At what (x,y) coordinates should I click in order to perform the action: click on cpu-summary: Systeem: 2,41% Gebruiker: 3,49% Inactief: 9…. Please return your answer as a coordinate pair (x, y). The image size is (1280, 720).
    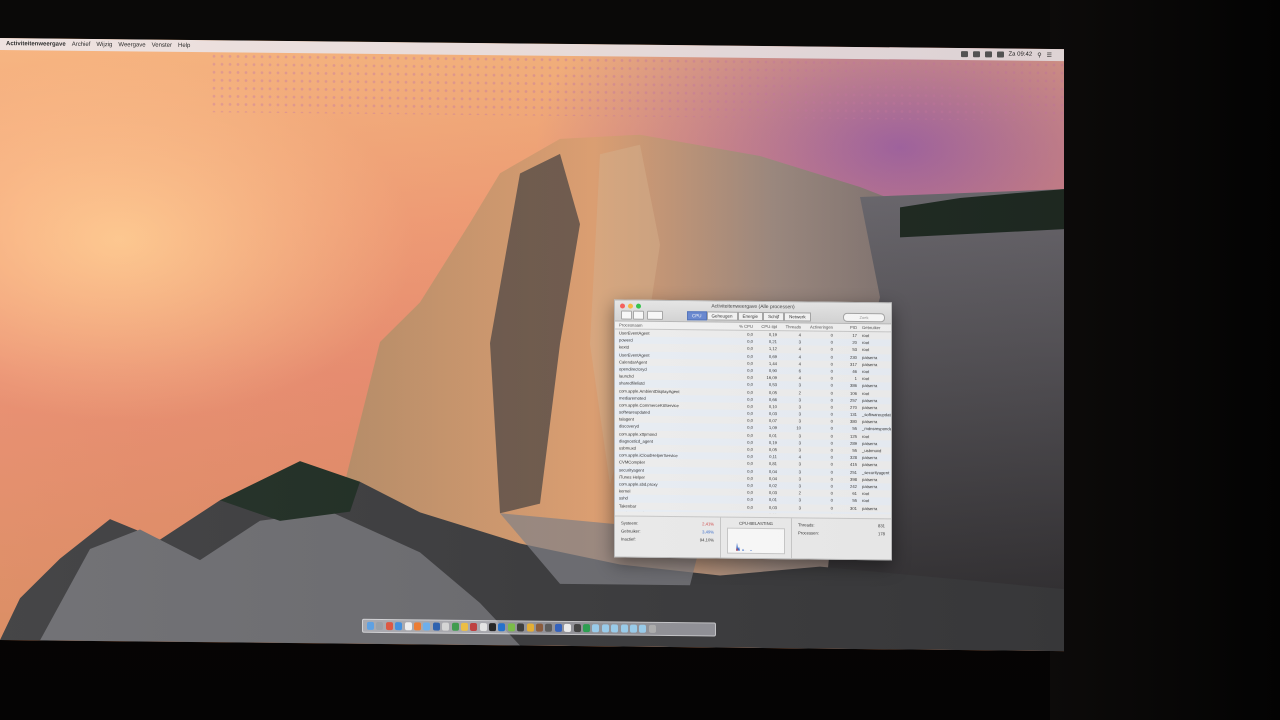
    Looking at the image, I should click on (753, 537).